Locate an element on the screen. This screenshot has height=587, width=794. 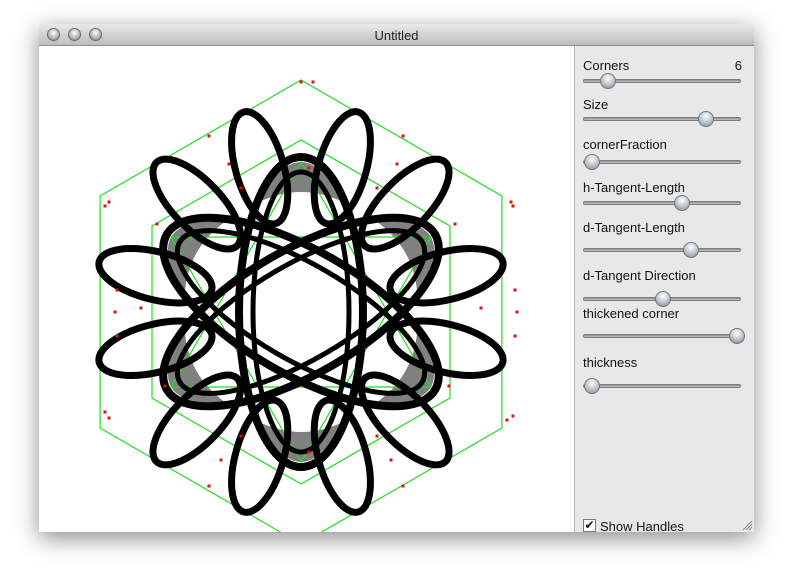
thickened-corner-slider-knob is located at coordinates (737, 336).